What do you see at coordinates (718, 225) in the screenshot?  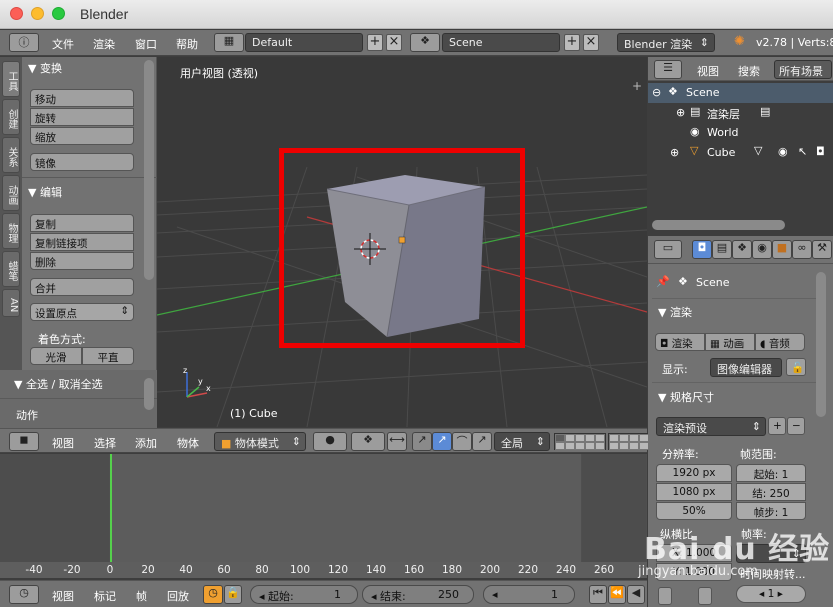 I see `outliner-scrollbar` at bounding box center [718, 225].